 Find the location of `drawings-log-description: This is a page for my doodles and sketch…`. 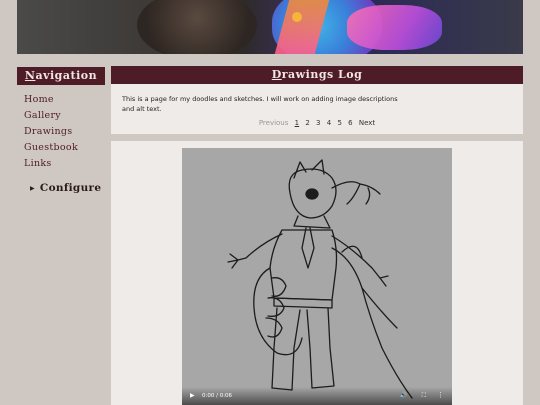

drawings-log-description: This is a page for my doodles and sketch… is located at coordinates (260, 104).